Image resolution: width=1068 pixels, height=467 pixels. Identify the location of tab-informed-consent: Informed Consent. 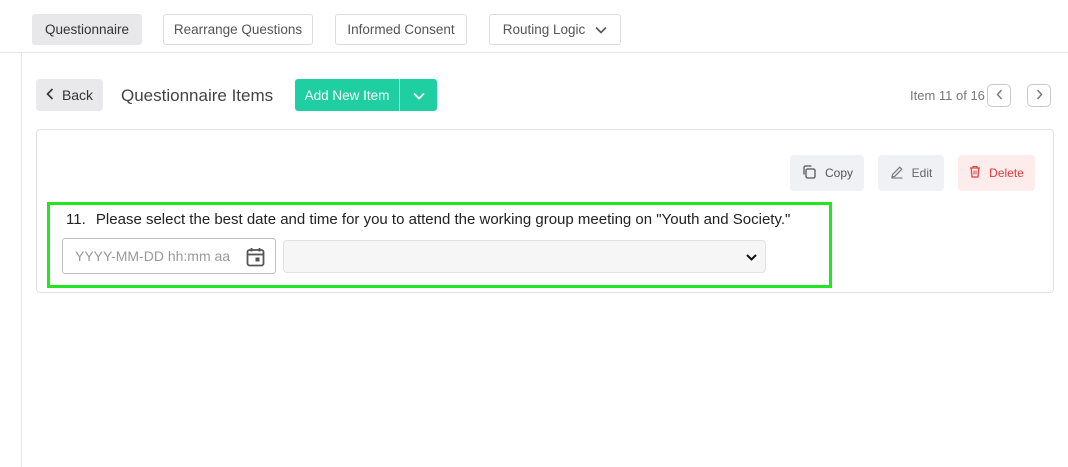
(401, 29).